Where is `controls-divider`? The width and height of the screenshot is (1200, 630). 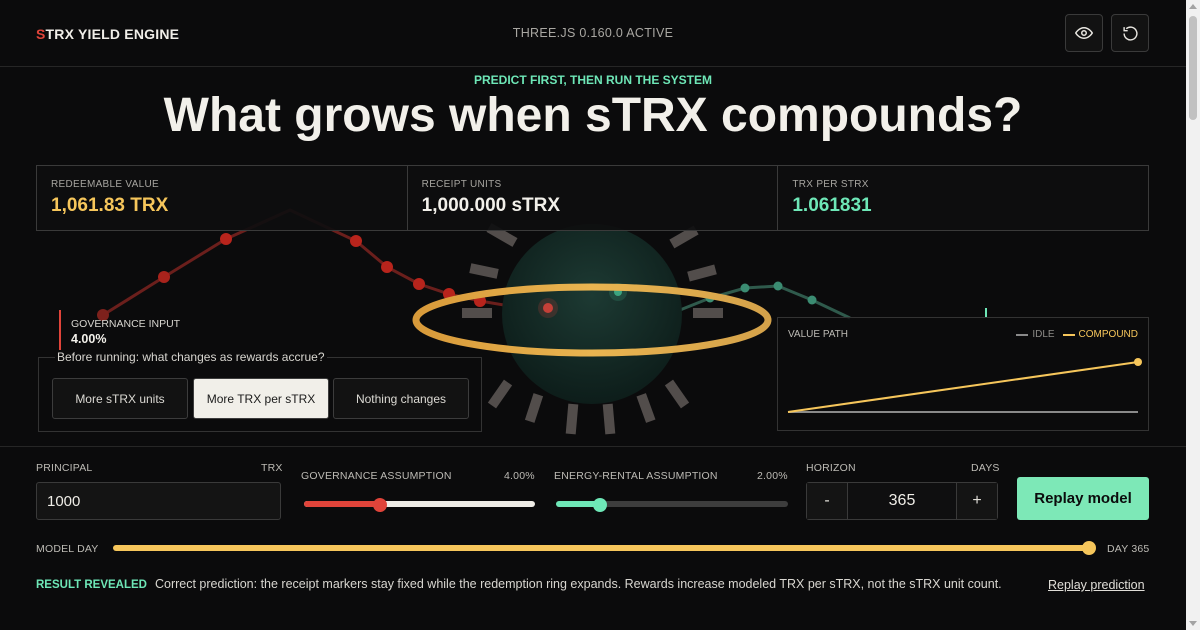
controls-divider is located at coordinates (593, 446).